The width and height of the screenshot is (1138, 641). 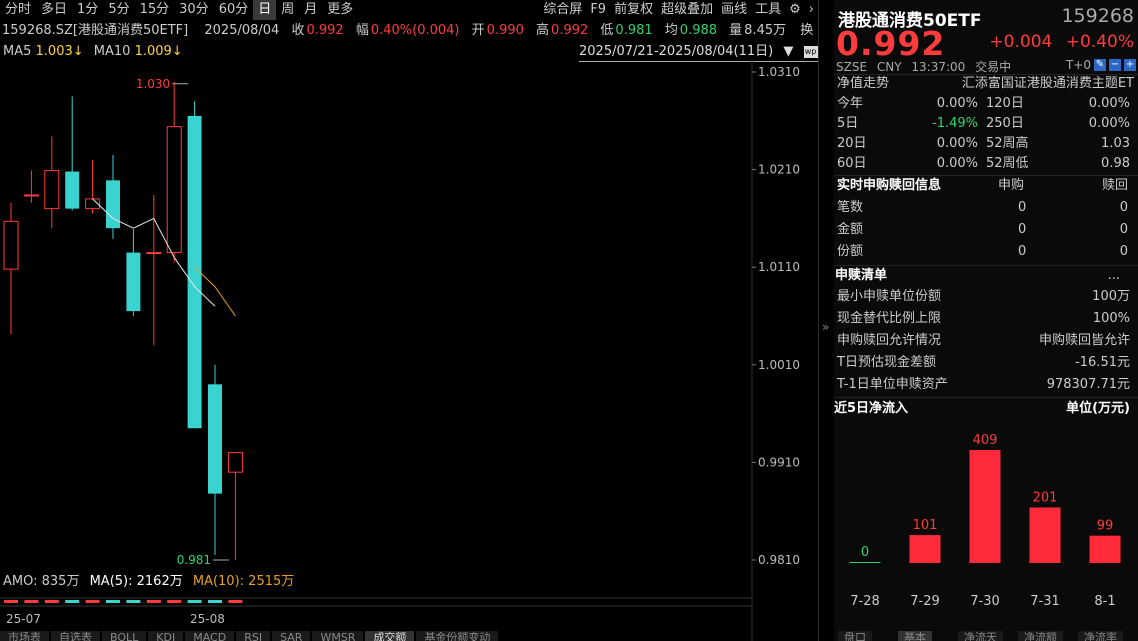 What do you see at coordinates (18, 10) in the screenshot?
I see `period-tab-0: 分时` at bounding box center [18, 10].